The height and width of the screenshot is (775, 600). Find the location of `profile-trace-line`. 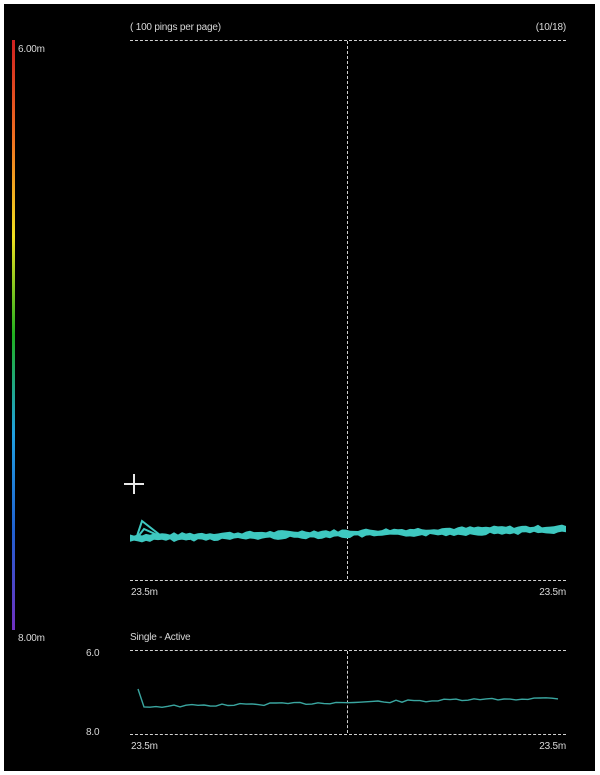

profile-trace-line is located at coordinates (348, 698).